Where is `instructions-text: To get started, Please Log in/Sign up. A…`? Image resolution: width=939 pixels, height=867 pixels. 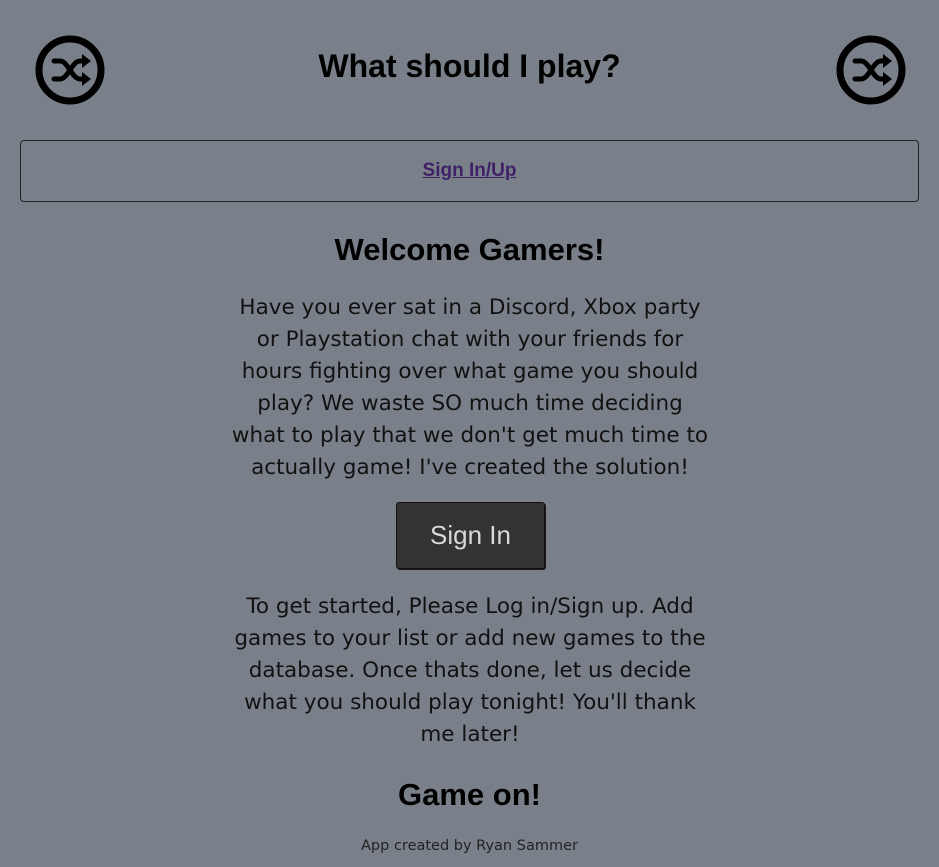
instructions-text: To get started, Please Log in/Sign up. A… is located at coordinates (470, 670).